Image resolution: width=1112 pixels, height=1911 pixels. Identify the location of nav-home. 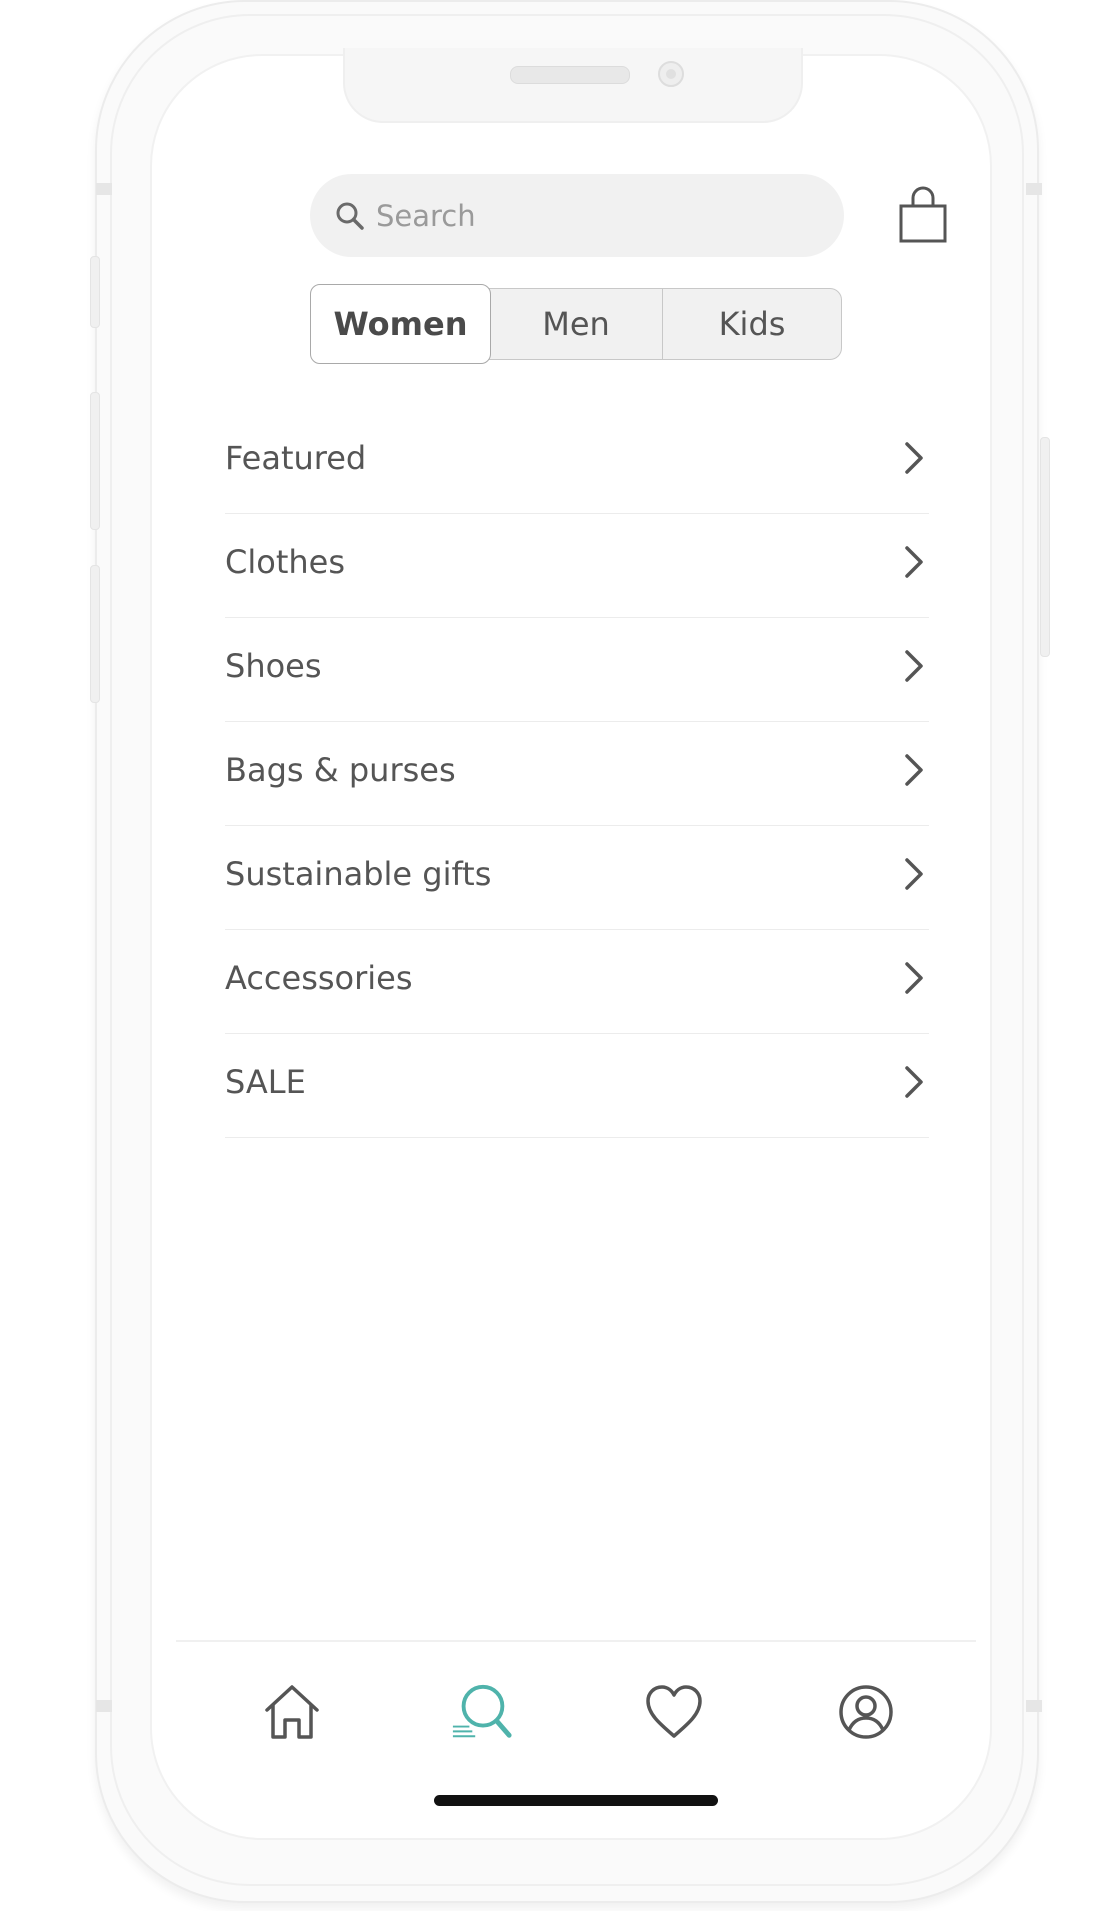
(292, 1712).